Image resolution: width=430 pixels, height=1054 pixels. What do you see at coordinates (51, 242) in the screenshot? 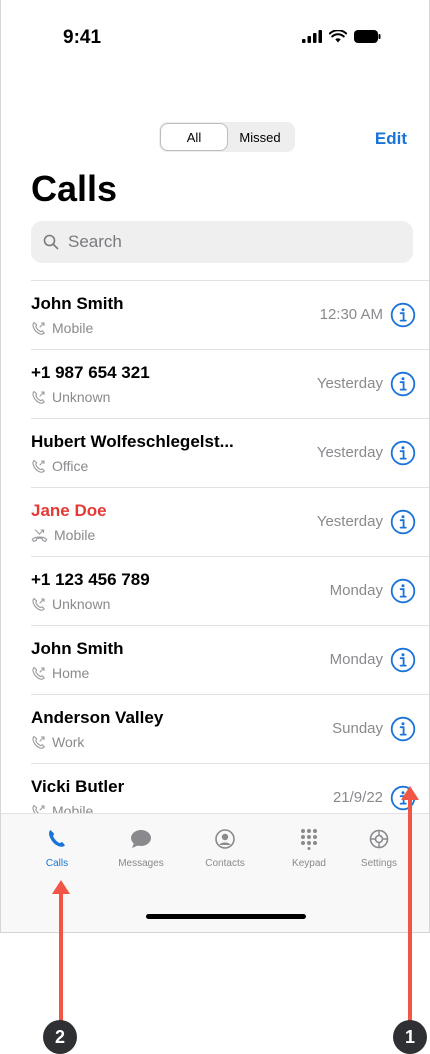
I see `search-icon` at bounding box center [51, 242].